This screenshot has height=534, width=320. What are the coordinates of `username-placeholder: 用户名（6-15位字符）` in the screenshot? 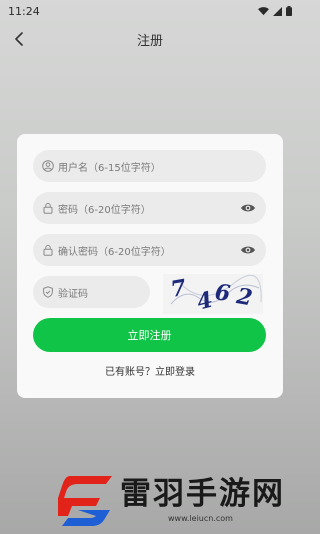 It's located at (109, 168).